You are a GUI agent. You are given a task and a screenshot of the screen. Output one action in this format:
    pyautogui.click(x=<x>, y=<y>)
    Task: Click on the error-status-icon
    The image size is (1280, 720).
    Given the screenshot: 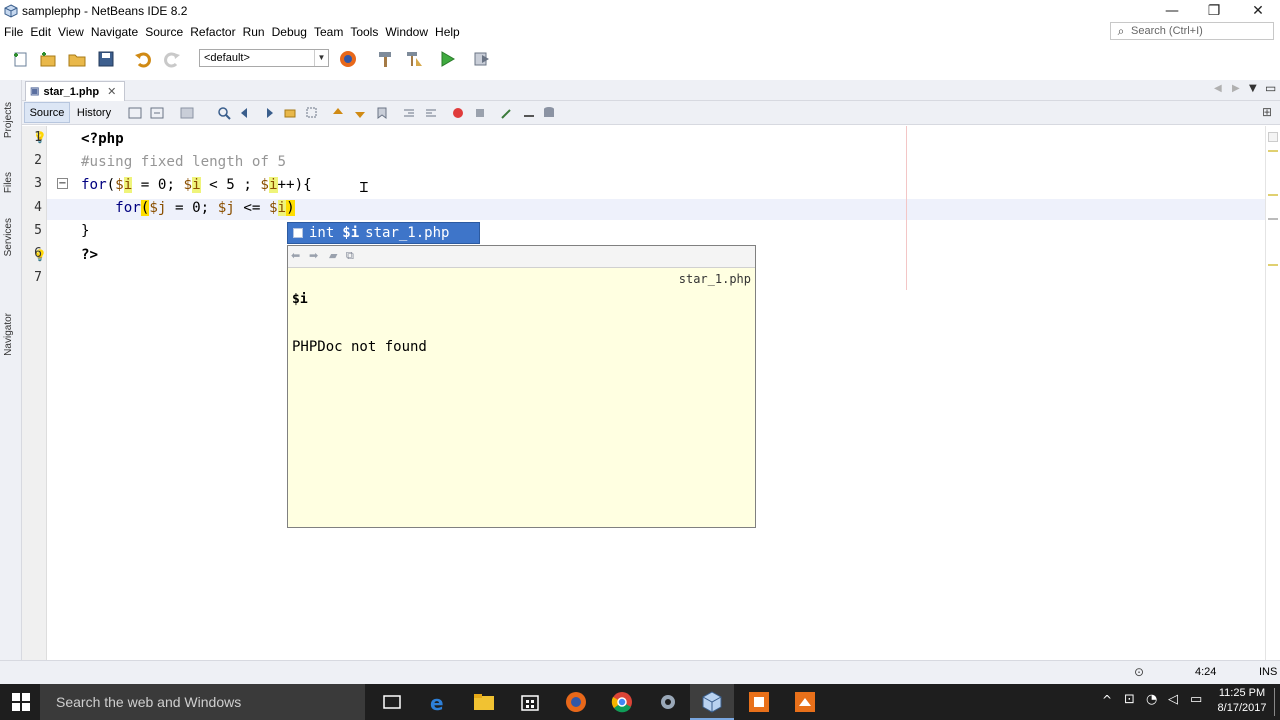 What is the action you would take?
    pyautogui.click(x=1273, y=137)
    